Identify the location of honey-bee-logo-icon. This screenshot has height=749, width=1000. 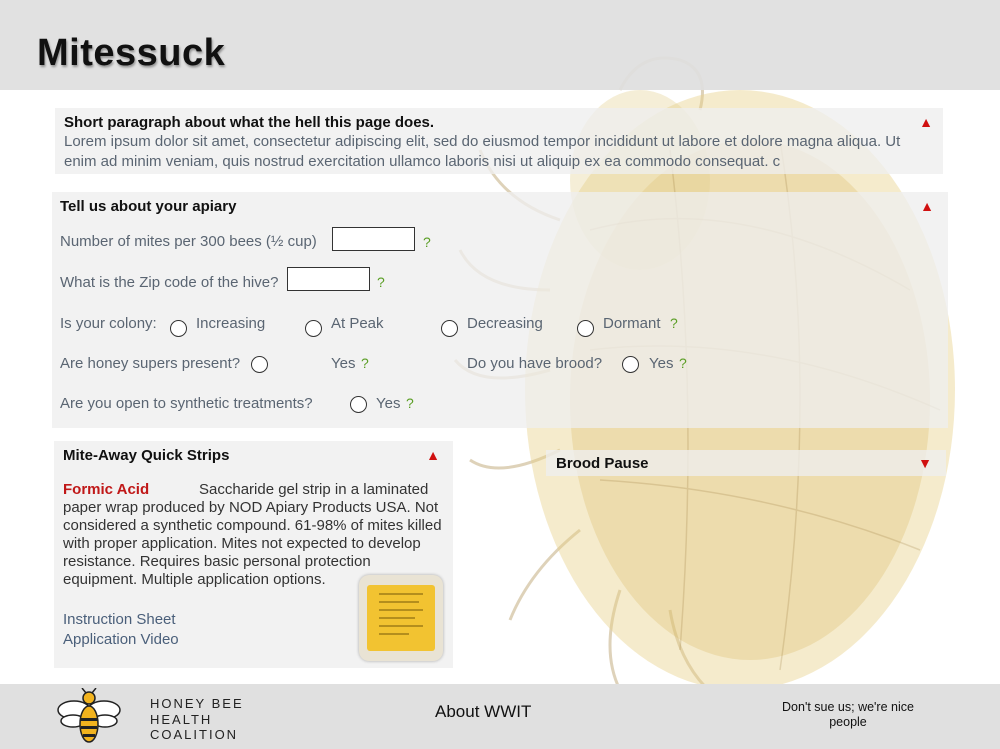
(89, 715).